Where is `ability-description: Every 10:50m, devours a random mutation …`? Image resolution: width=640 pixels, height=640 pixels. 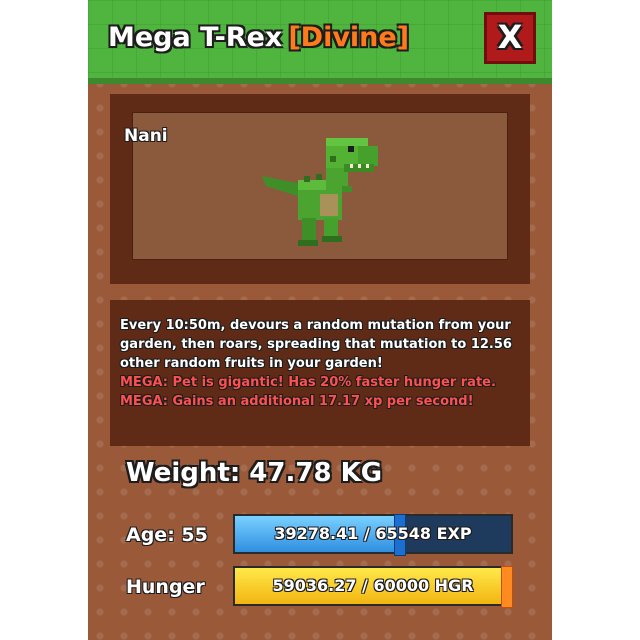
ability-description: Every 10:50m, devours a random mutation … is located at coordinates (316, 344).